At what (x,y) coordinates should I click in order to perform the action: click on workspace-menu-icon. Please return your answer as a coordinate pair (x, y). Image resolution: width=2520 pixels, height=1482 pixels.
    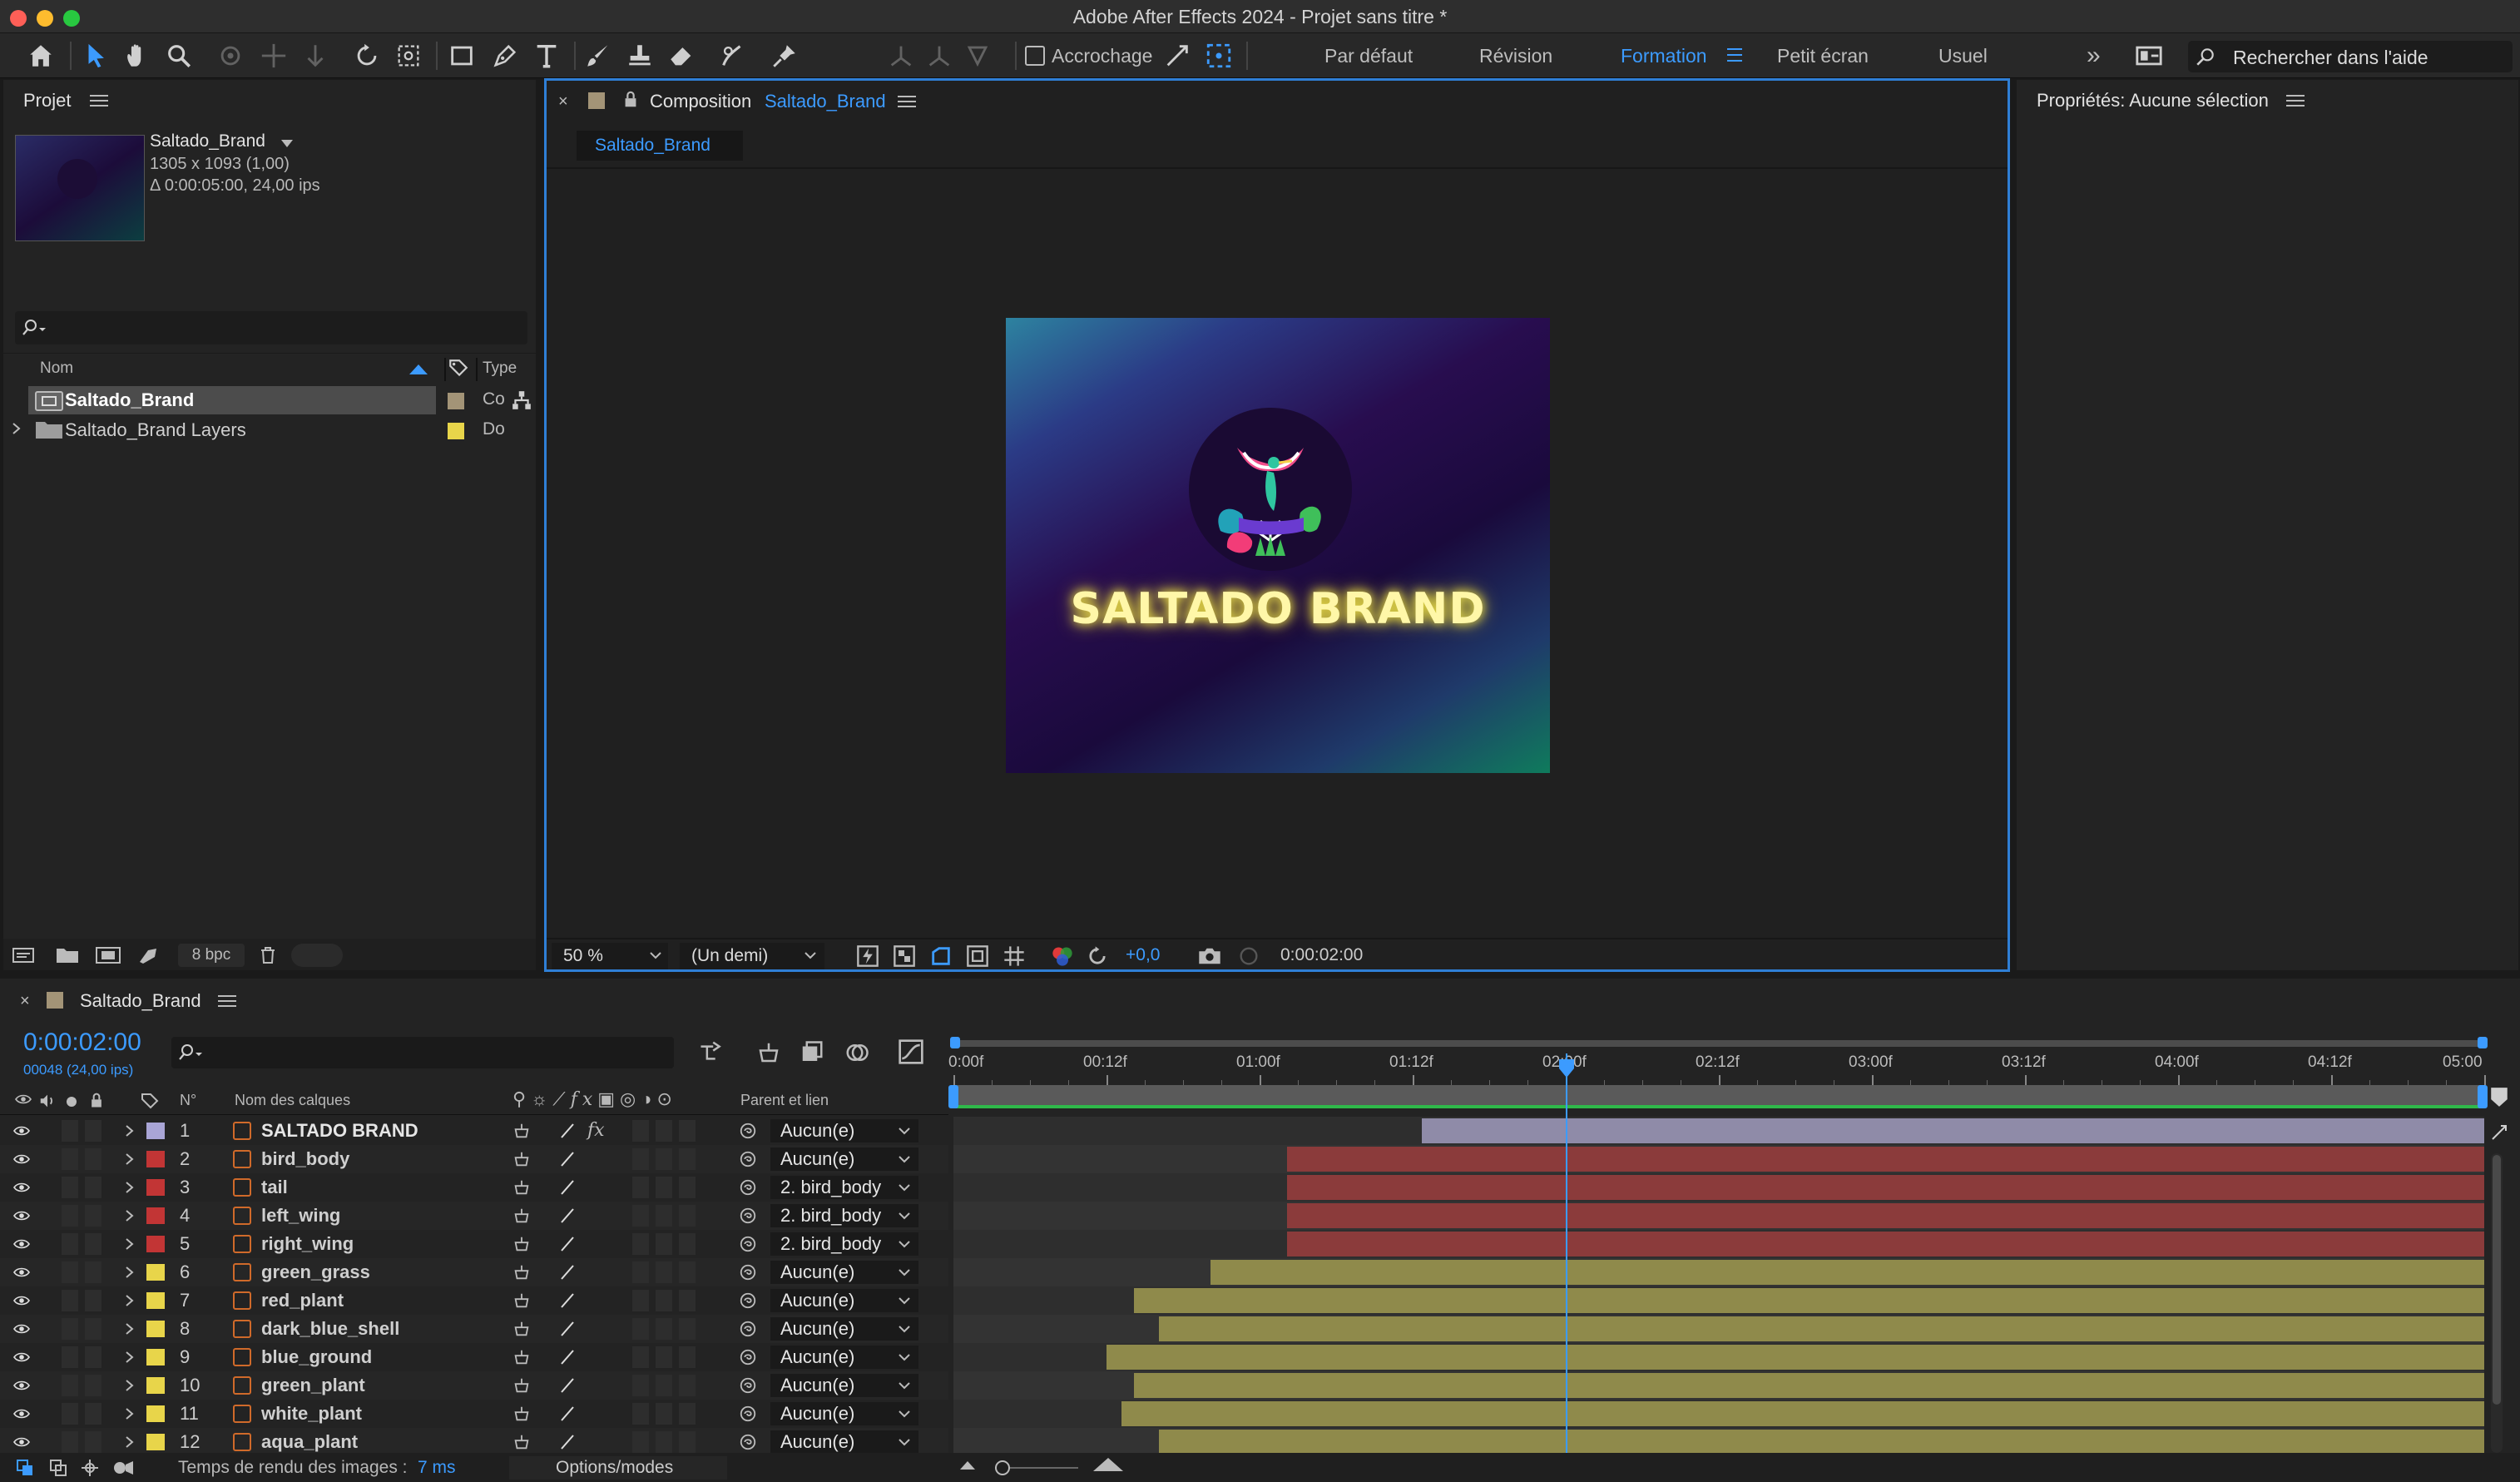
    Looking at the image, I should click on (1735, 55).